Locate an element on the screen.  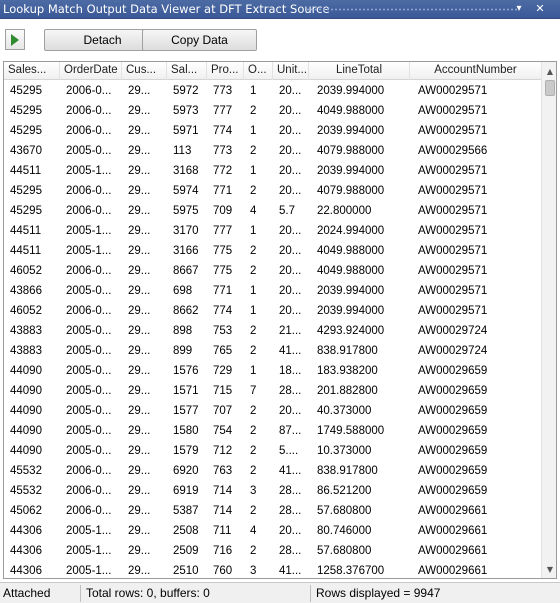
window-dropdown-icon: ▾ is located at coordinates (519, 9).